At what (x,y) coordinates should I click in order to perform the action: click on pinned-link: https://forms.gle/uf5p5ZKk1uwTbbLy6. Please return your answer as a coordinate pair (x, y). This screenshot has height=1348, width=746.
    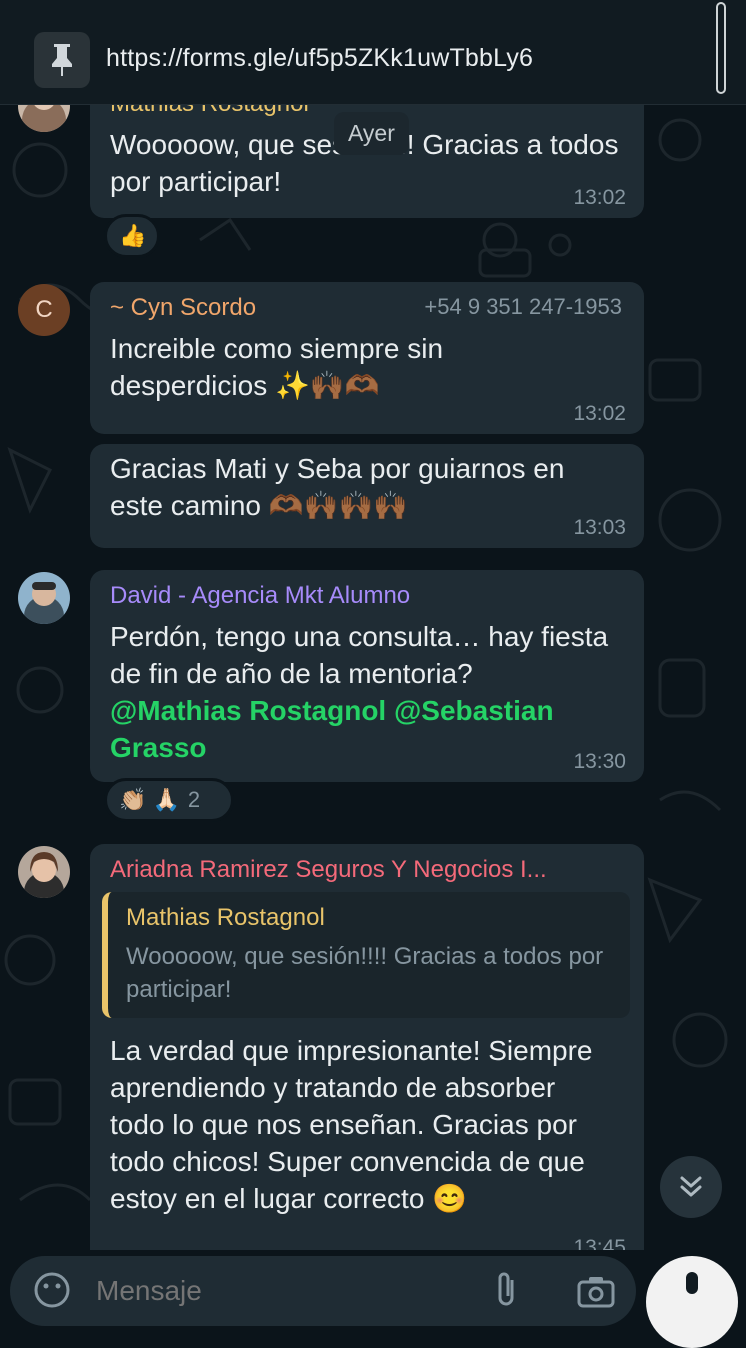
    Looking at the image, I should click on (319, 58).